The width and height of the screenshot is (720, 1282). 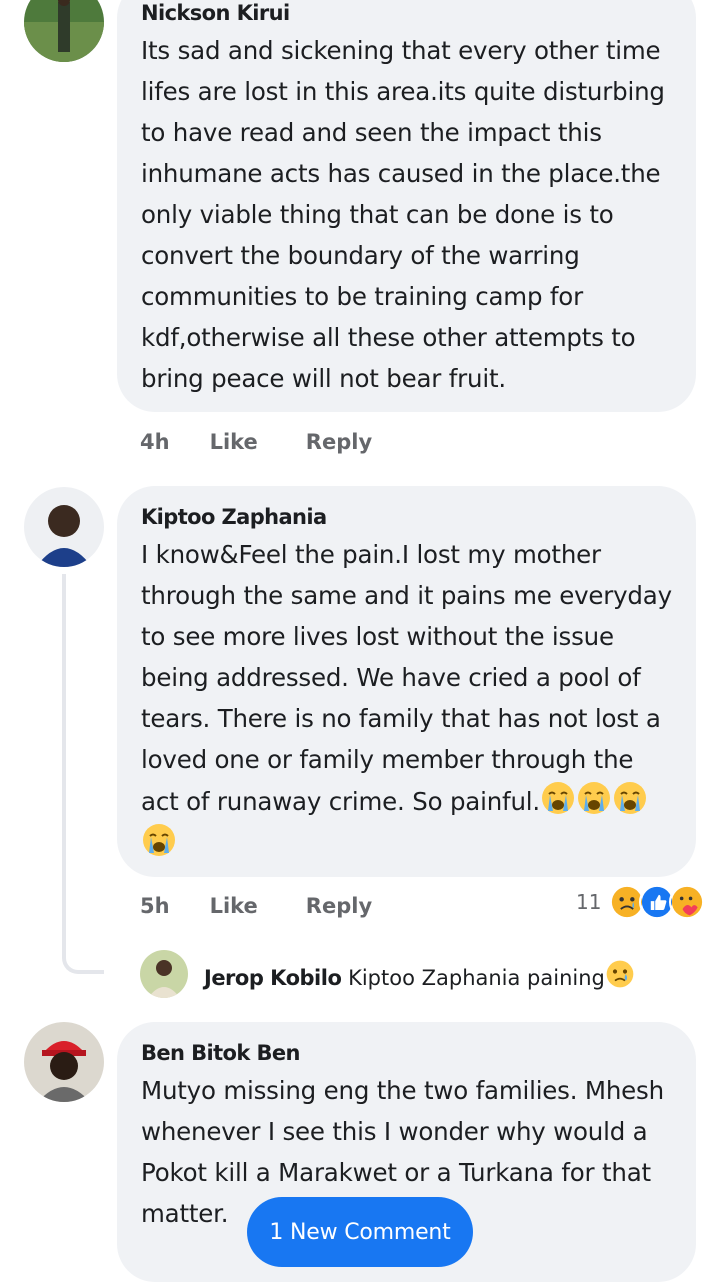 I want to click on reply-text: Kiptoo Zaphania paining, so click(x=476, y=977).